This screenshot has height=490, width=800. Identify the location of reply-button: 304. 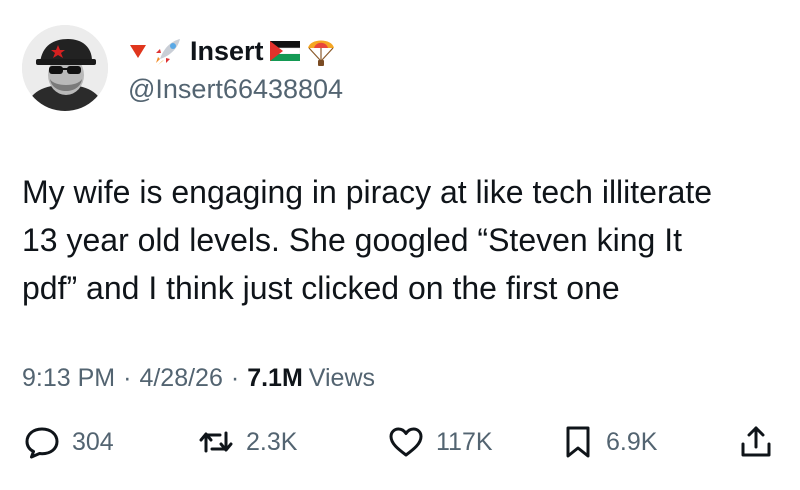
(68, 442).